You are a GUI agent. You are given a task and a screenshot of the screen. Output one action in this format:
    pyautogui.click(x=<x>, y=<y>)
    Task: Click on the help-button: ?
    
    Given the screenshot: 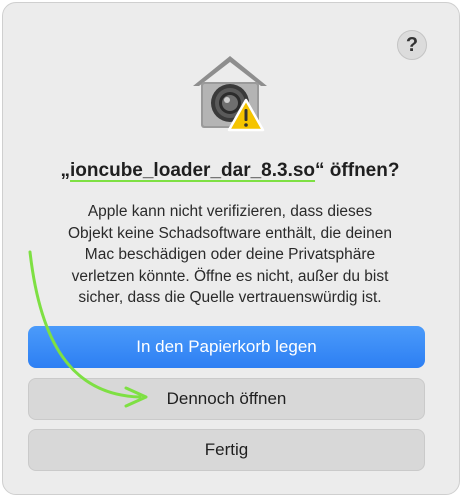 What is the action you would take?
    pyautogui.click(x=412, y=45)
    